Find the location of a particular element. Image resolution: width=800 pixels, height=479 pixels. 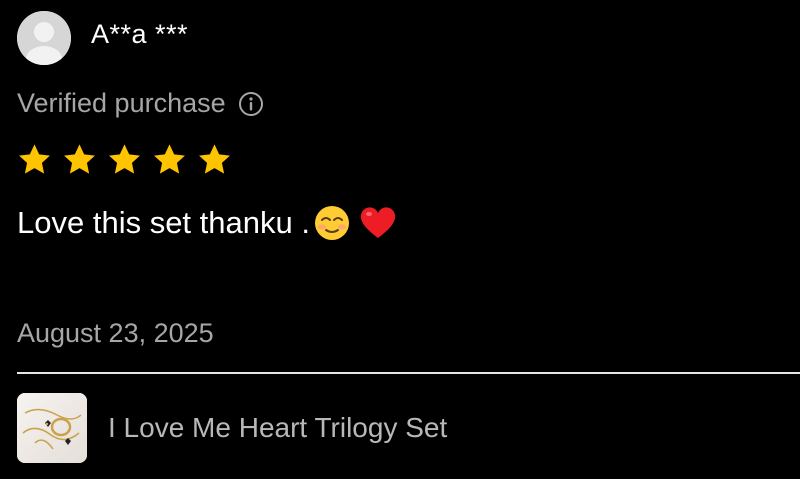

jewelry-thumbnail-icon is located at coordinates (52, 428).